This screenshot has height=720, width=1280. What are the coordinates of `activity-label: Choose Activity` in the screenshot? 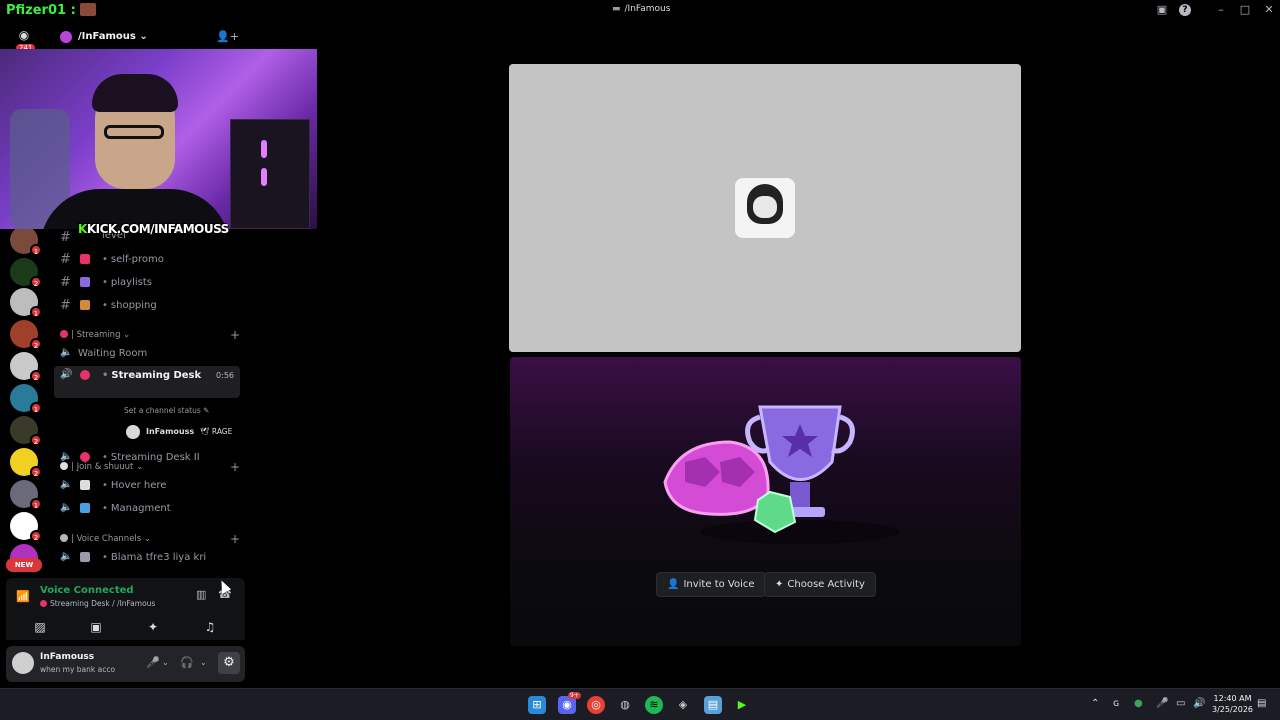 It's located at (826, 584).